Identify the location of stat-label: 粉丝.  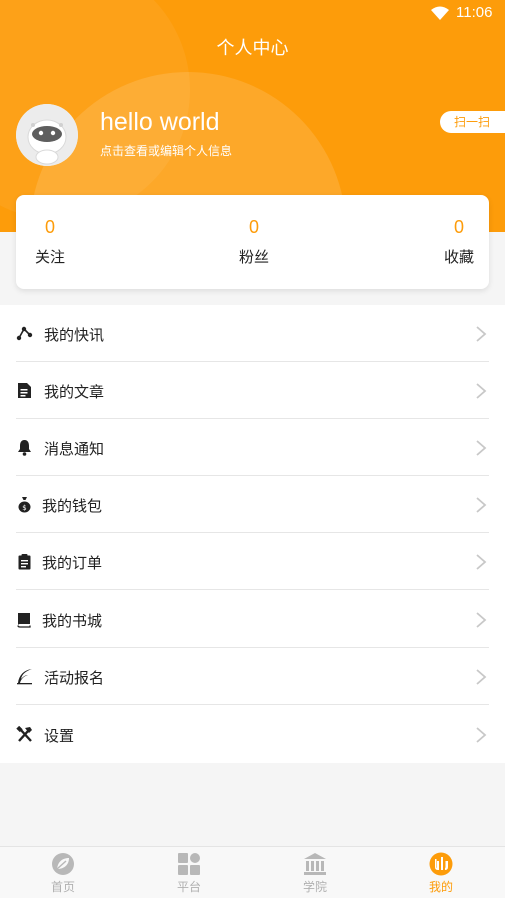
(253, 257).